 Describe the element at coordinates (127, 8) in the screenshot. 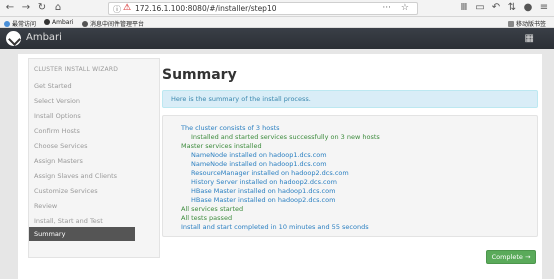

I see `insecure-icon: ⚠` at that location.